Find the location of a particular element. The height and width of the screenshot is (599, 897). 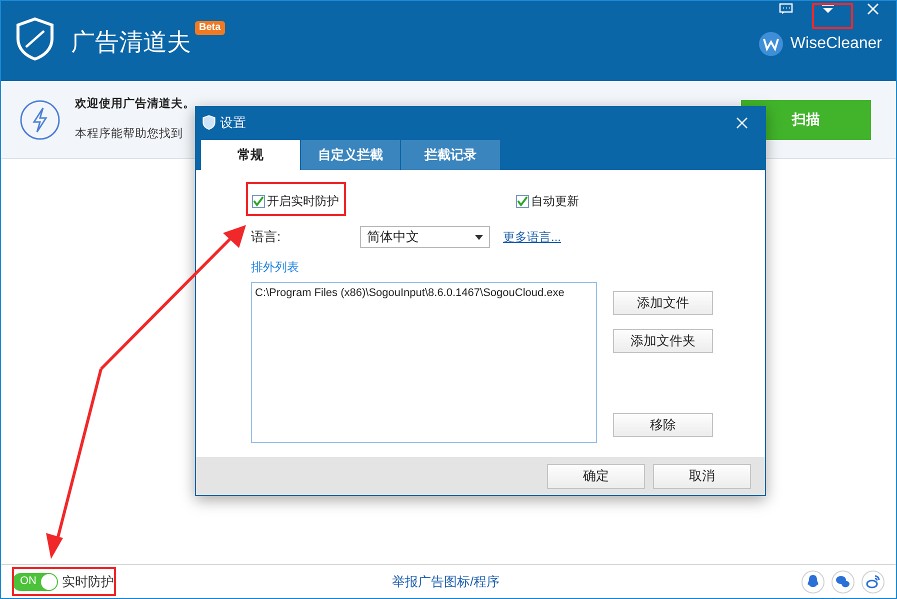

wechat-icon is located at coordinates (843, 582).